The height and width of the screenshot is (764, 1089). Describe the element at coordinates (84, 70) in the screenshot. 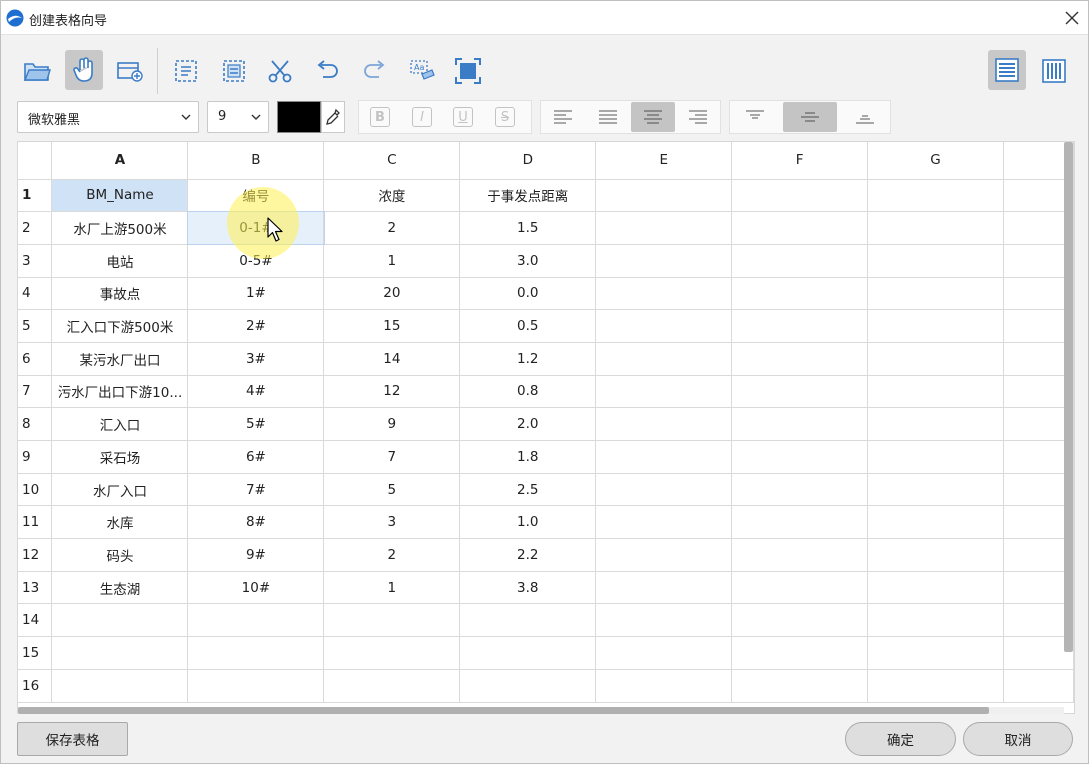

I see `select-tool-button` at that location.